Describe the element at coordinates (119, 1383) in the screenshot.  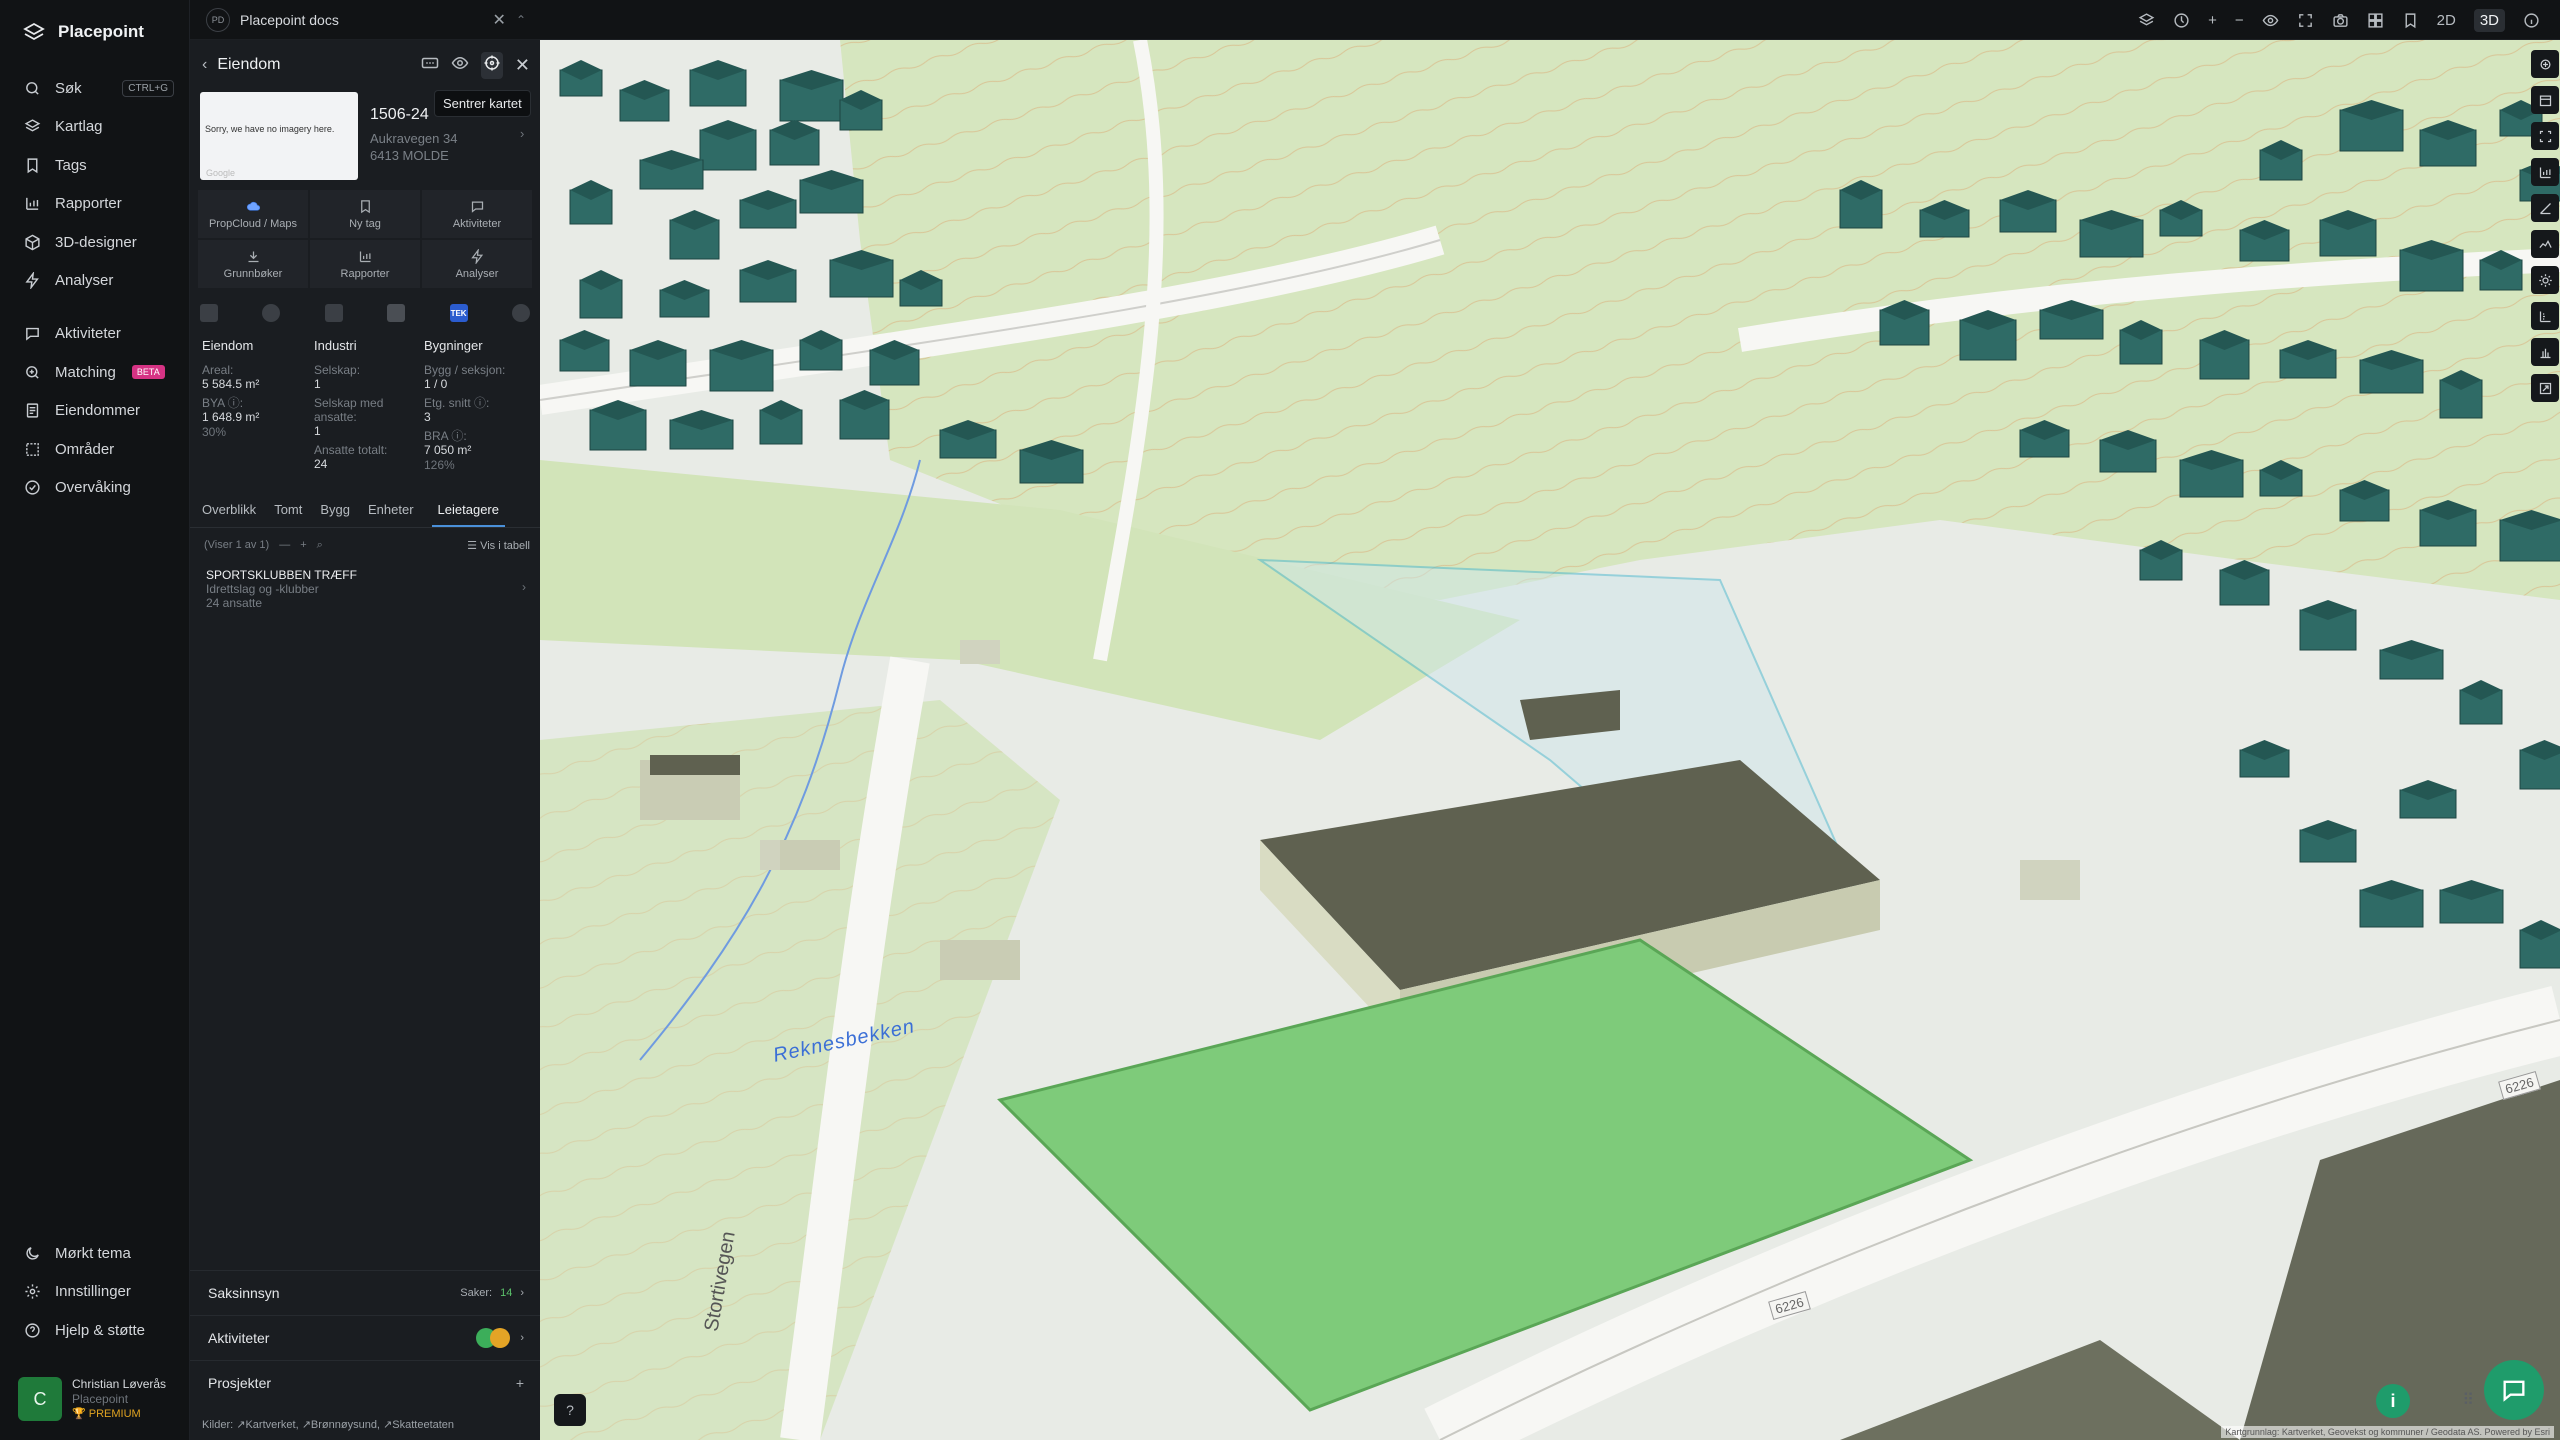
I see `user-name: Christian Løverås` at that location.